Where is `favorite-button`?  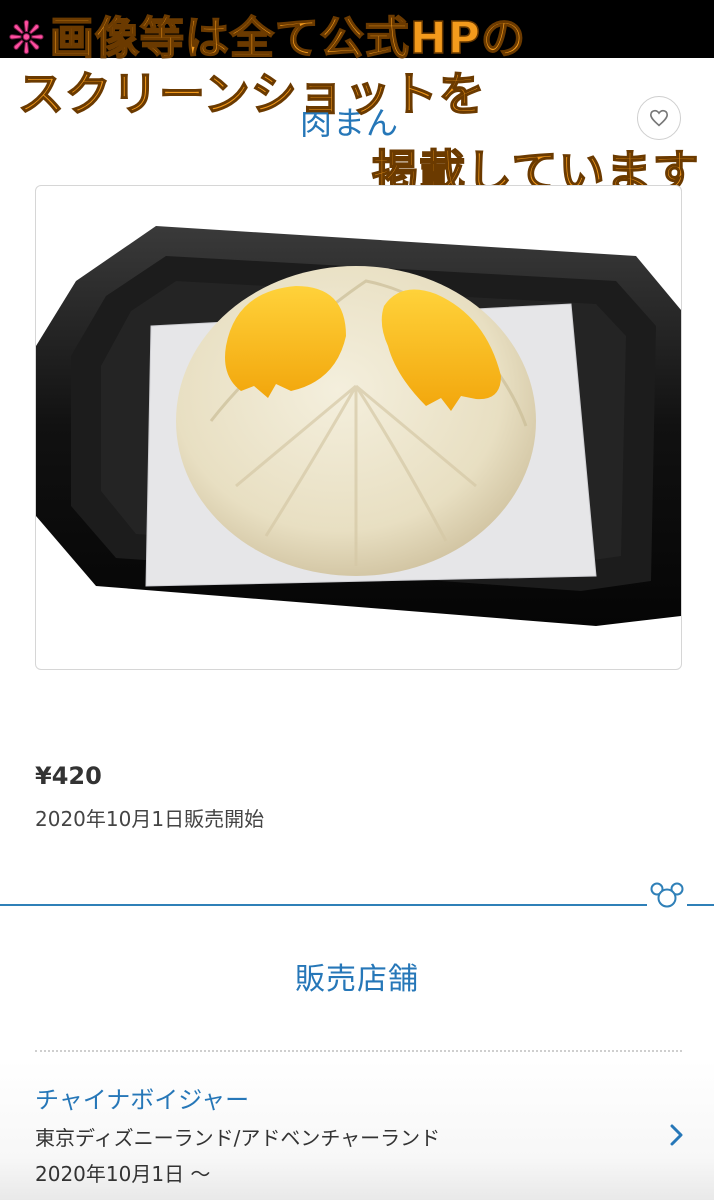
favorite-button is located at coordinates (659, 118).